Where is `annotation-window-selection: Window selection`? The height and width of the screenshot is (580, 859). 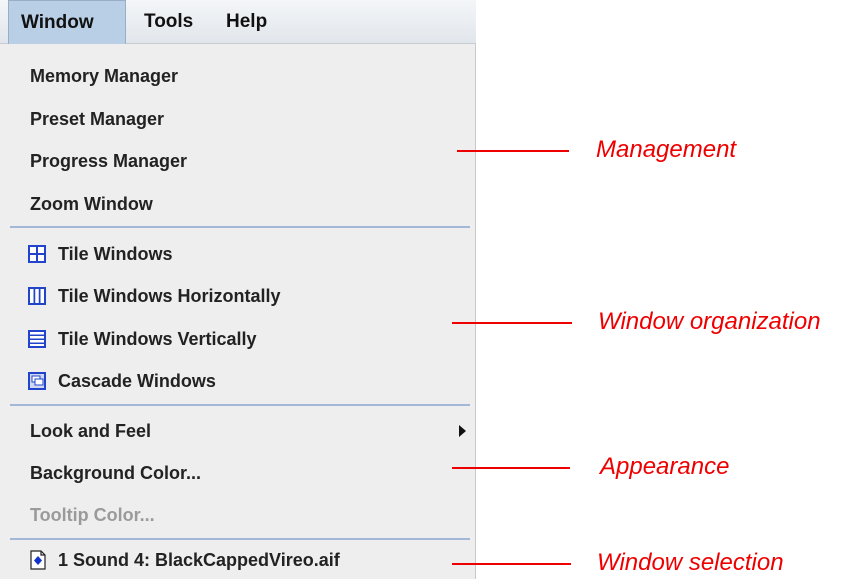 annotation-window-selection: Window selection is located at coordinates (690, 562).